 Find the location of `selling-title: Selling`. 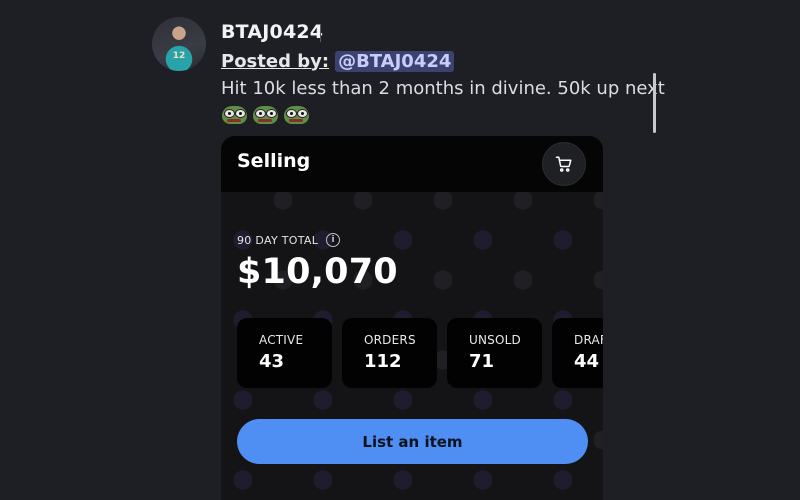

selling-title: Selling is located at coordinates (274, 161).